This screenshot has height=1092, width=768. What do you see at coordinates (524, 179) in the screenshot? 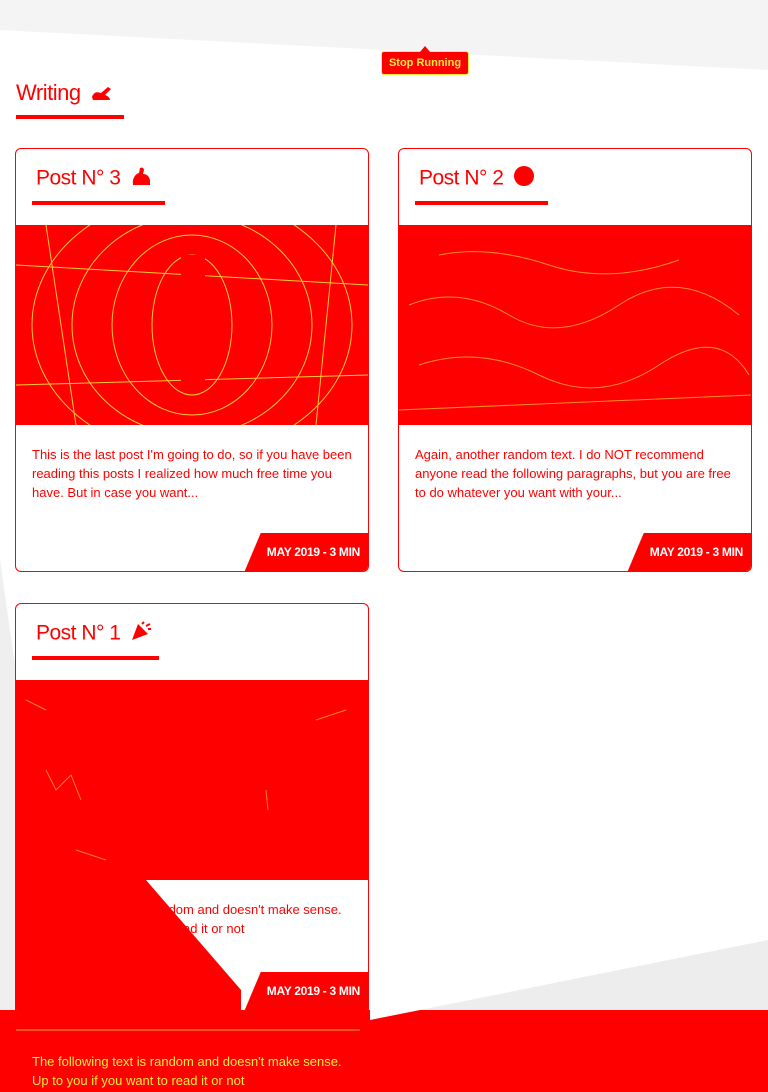
I see `red-circle-icon` at bounding box center [524, 179].